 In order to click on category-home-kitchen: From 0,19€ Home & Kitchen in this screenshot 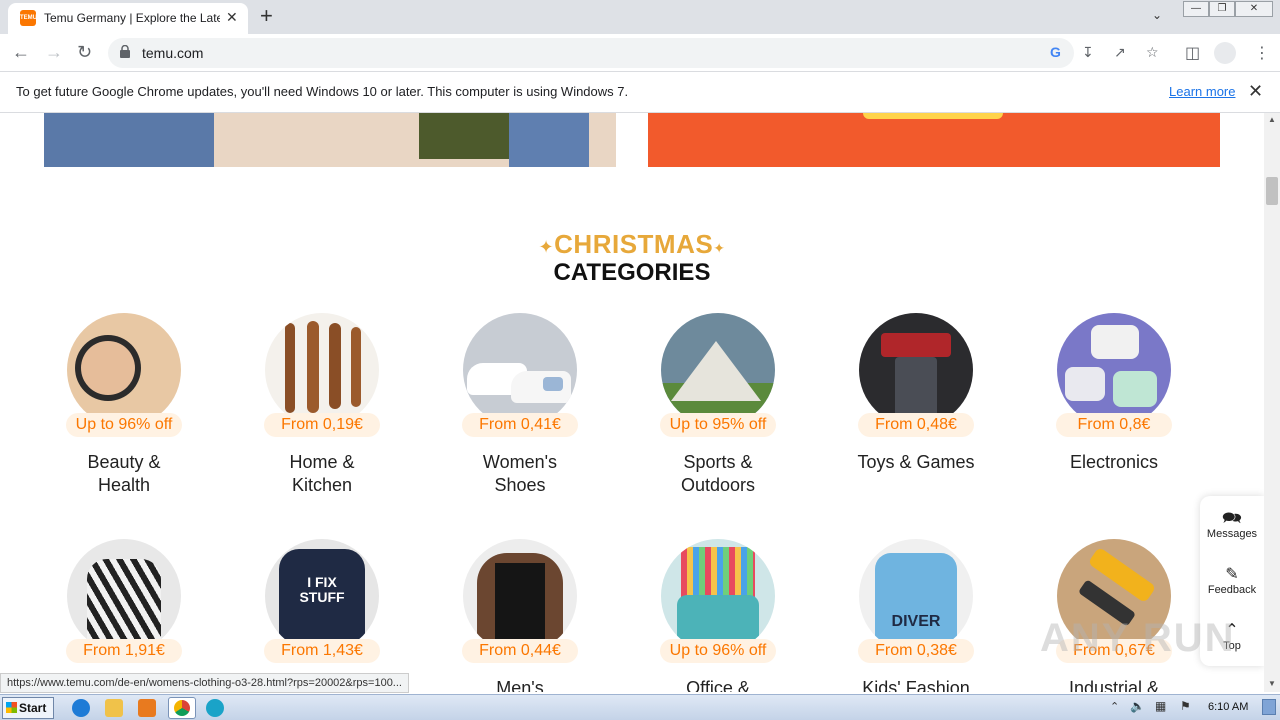, I will do `click(322, 405)`.